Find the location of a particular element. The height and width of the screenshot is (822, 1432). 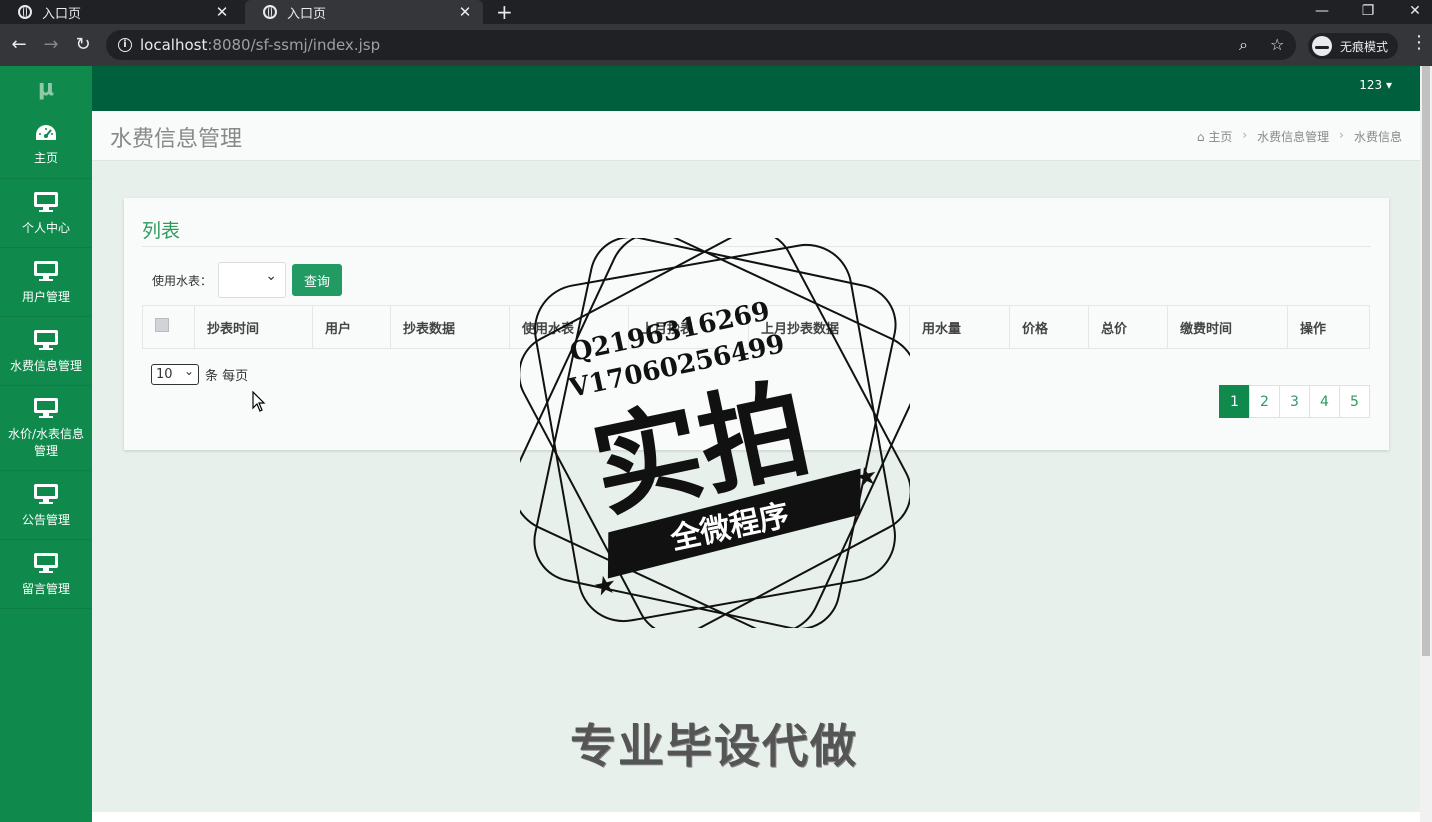

breadcrumb: ⌂ 主页 › 水费信息管理 › 水费信息 is located at coordinates (1299, 136).